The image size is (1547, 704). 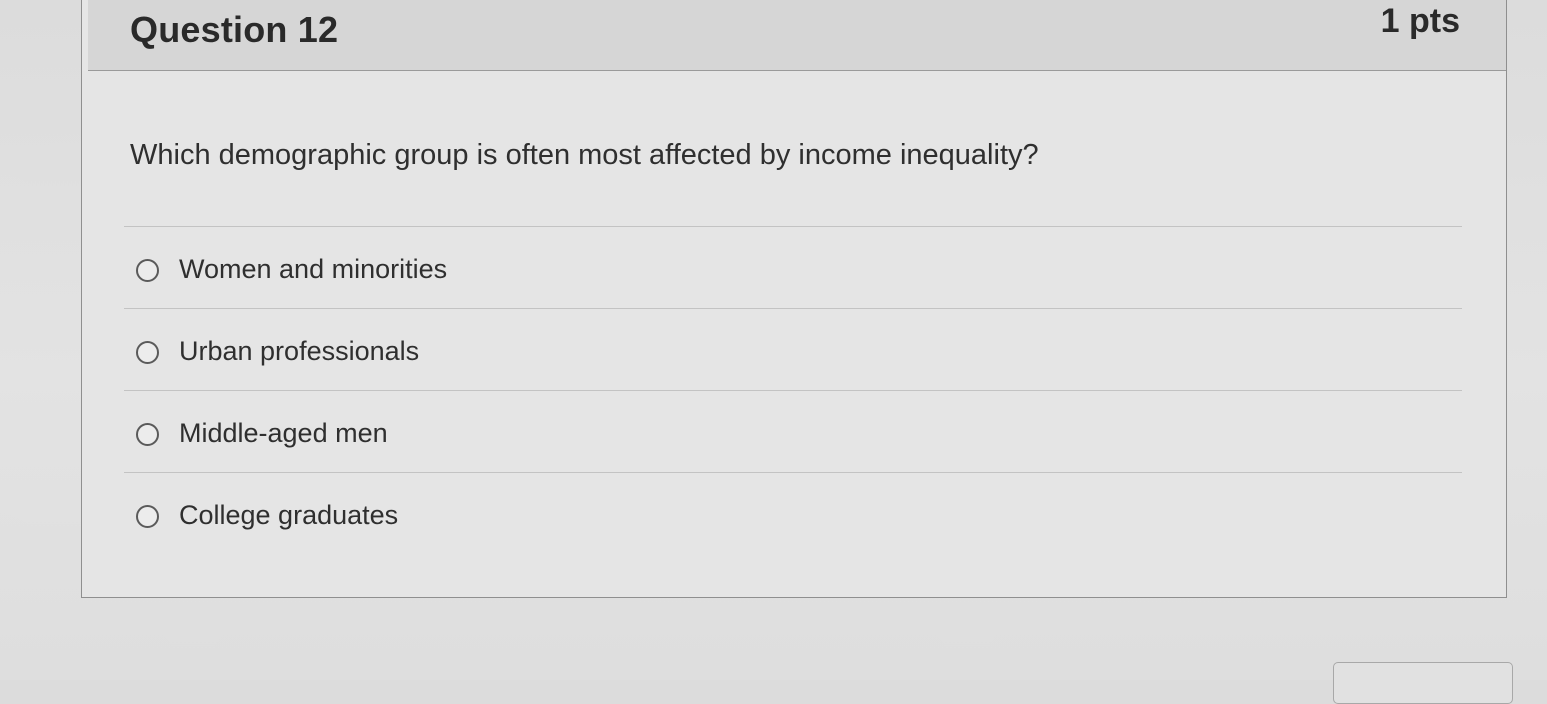 What do you see at coordinates (234, 29) in the screenshot?
I see `question-title: Question 12` at bounding box center [234, 29].